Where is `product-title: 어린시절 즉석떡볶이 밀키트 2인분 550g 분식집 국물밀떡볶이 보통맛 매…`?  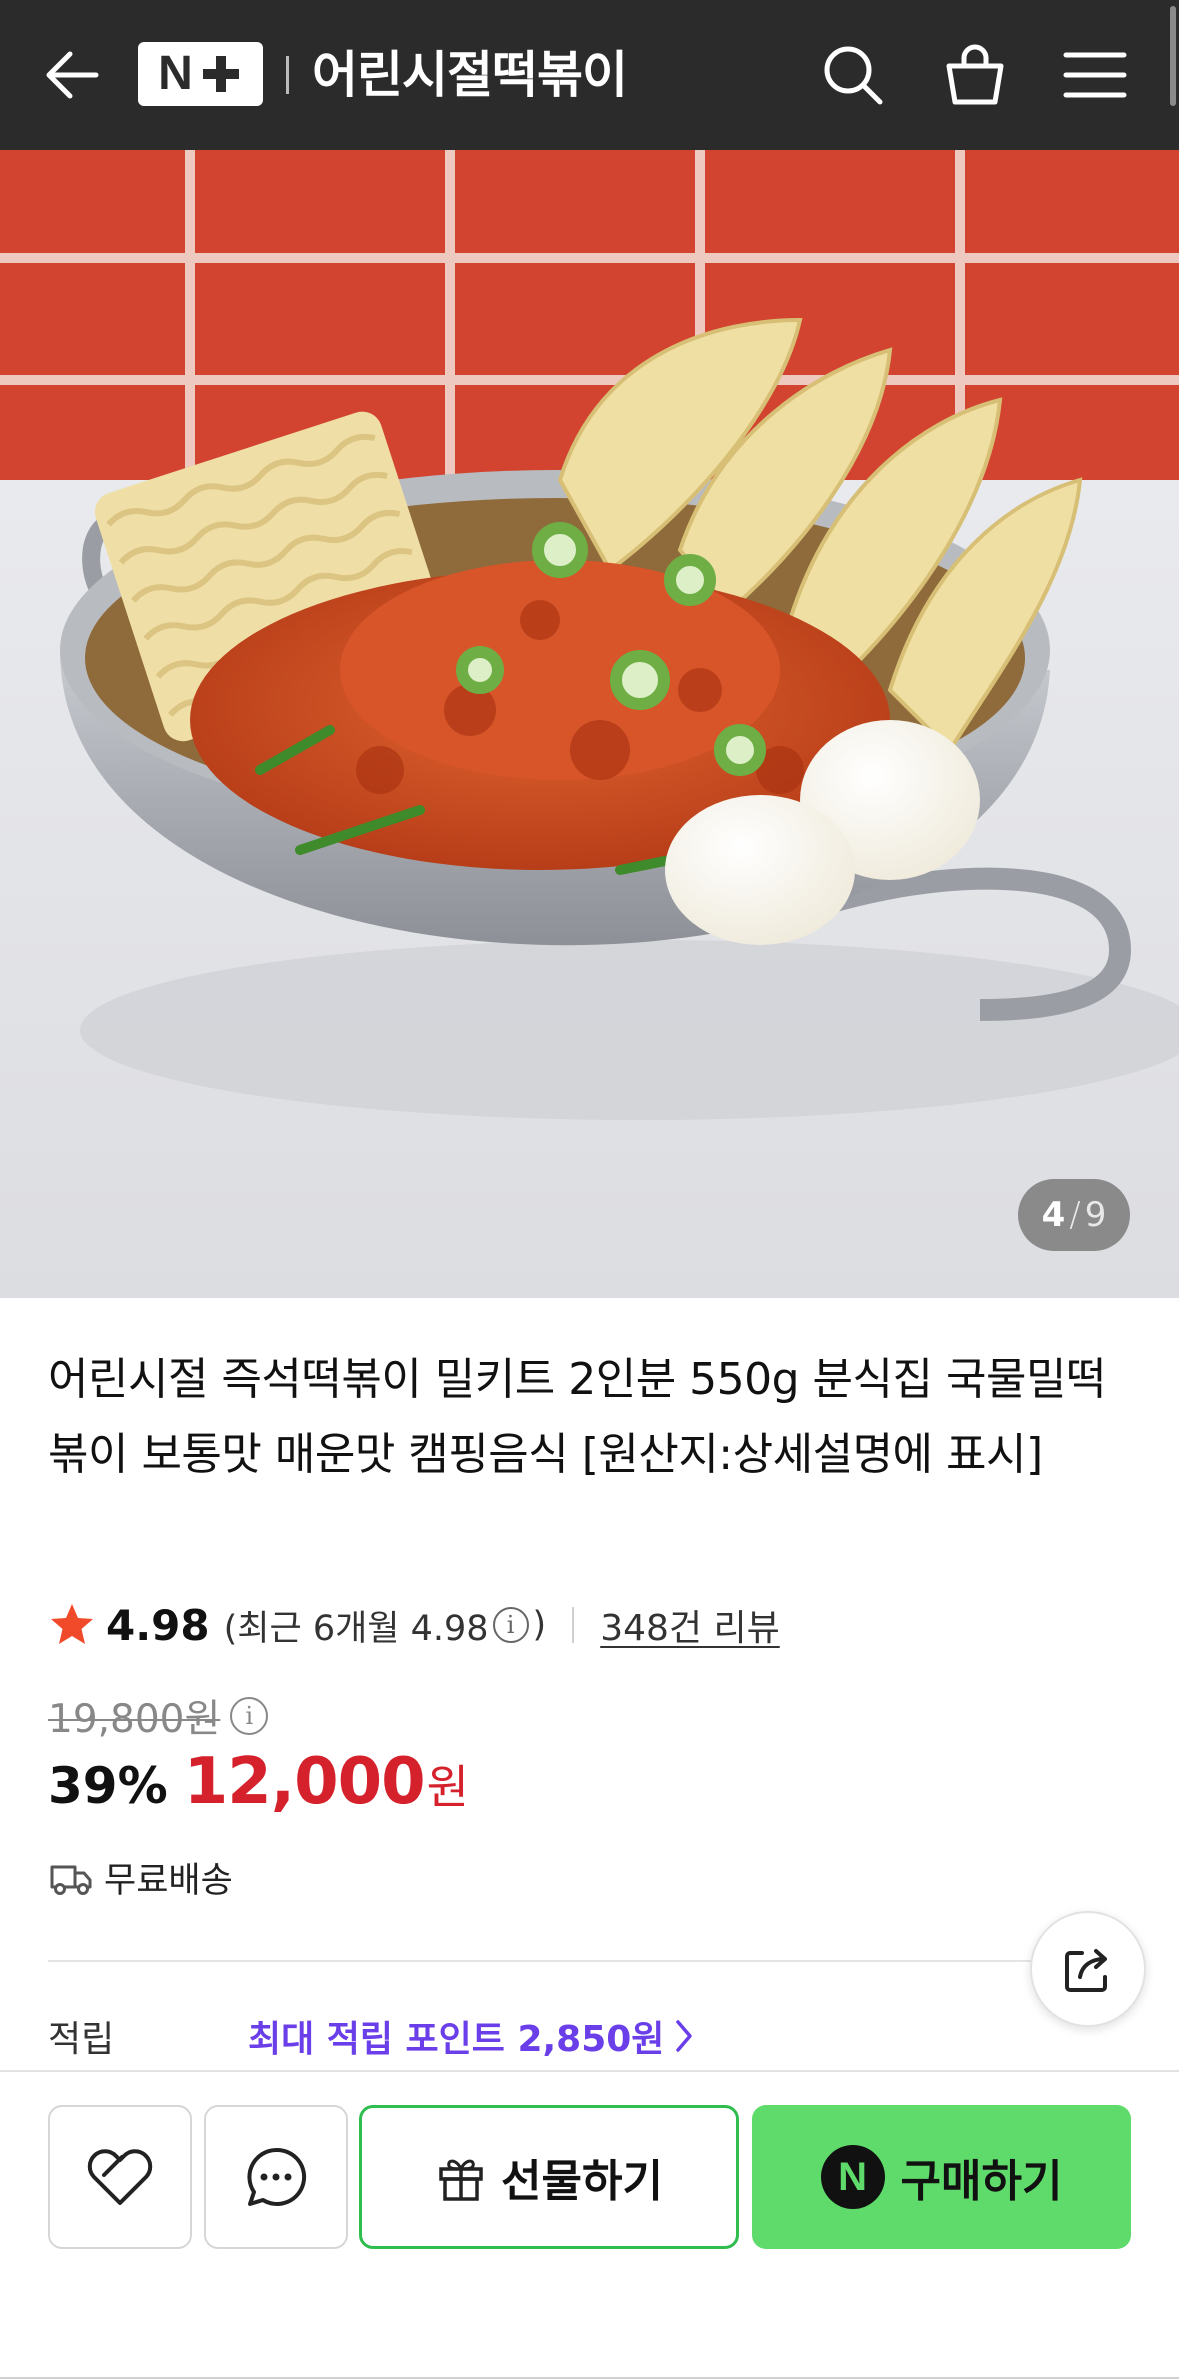 product-title: 어린시절 즉석떡볶이 밀키트 2인분 550g 분식집 국물밀떡볶이 보통맛 매… is located at coordinates (577, 1417).